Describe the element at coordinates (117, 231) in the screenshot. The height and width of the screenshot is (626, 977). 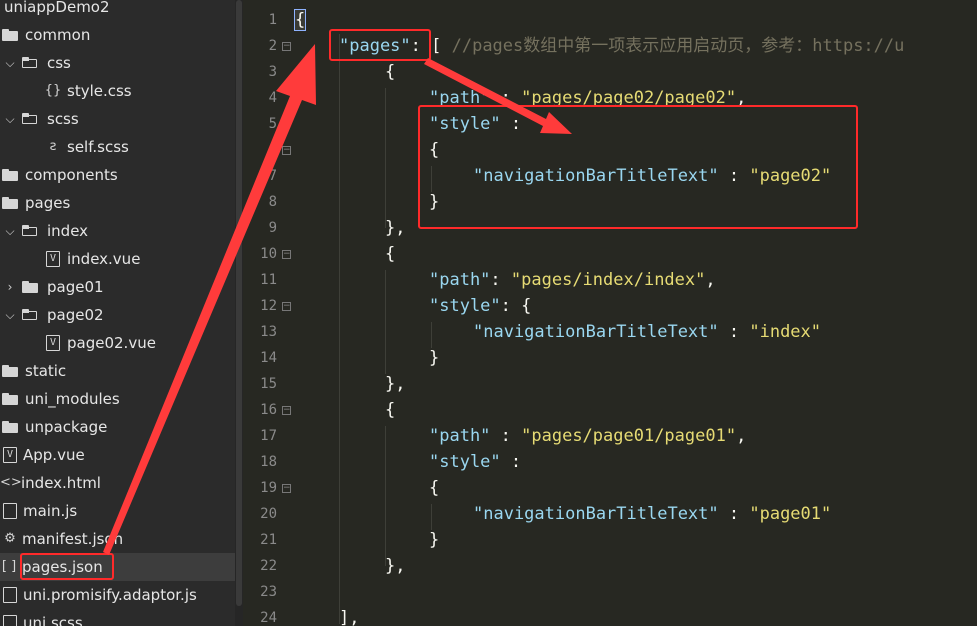
I see `tree-item-index-folder: ⌵ index` at that location.